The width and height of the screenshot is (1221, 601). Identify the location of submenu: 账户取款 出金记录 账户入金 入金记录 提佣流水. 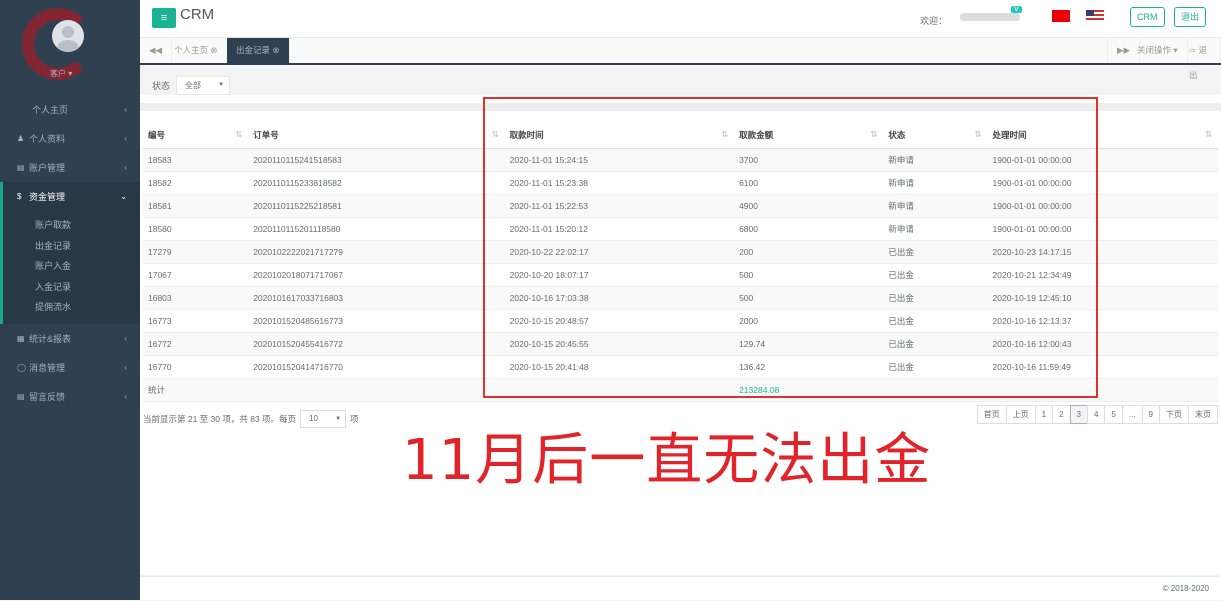
(70, 267).